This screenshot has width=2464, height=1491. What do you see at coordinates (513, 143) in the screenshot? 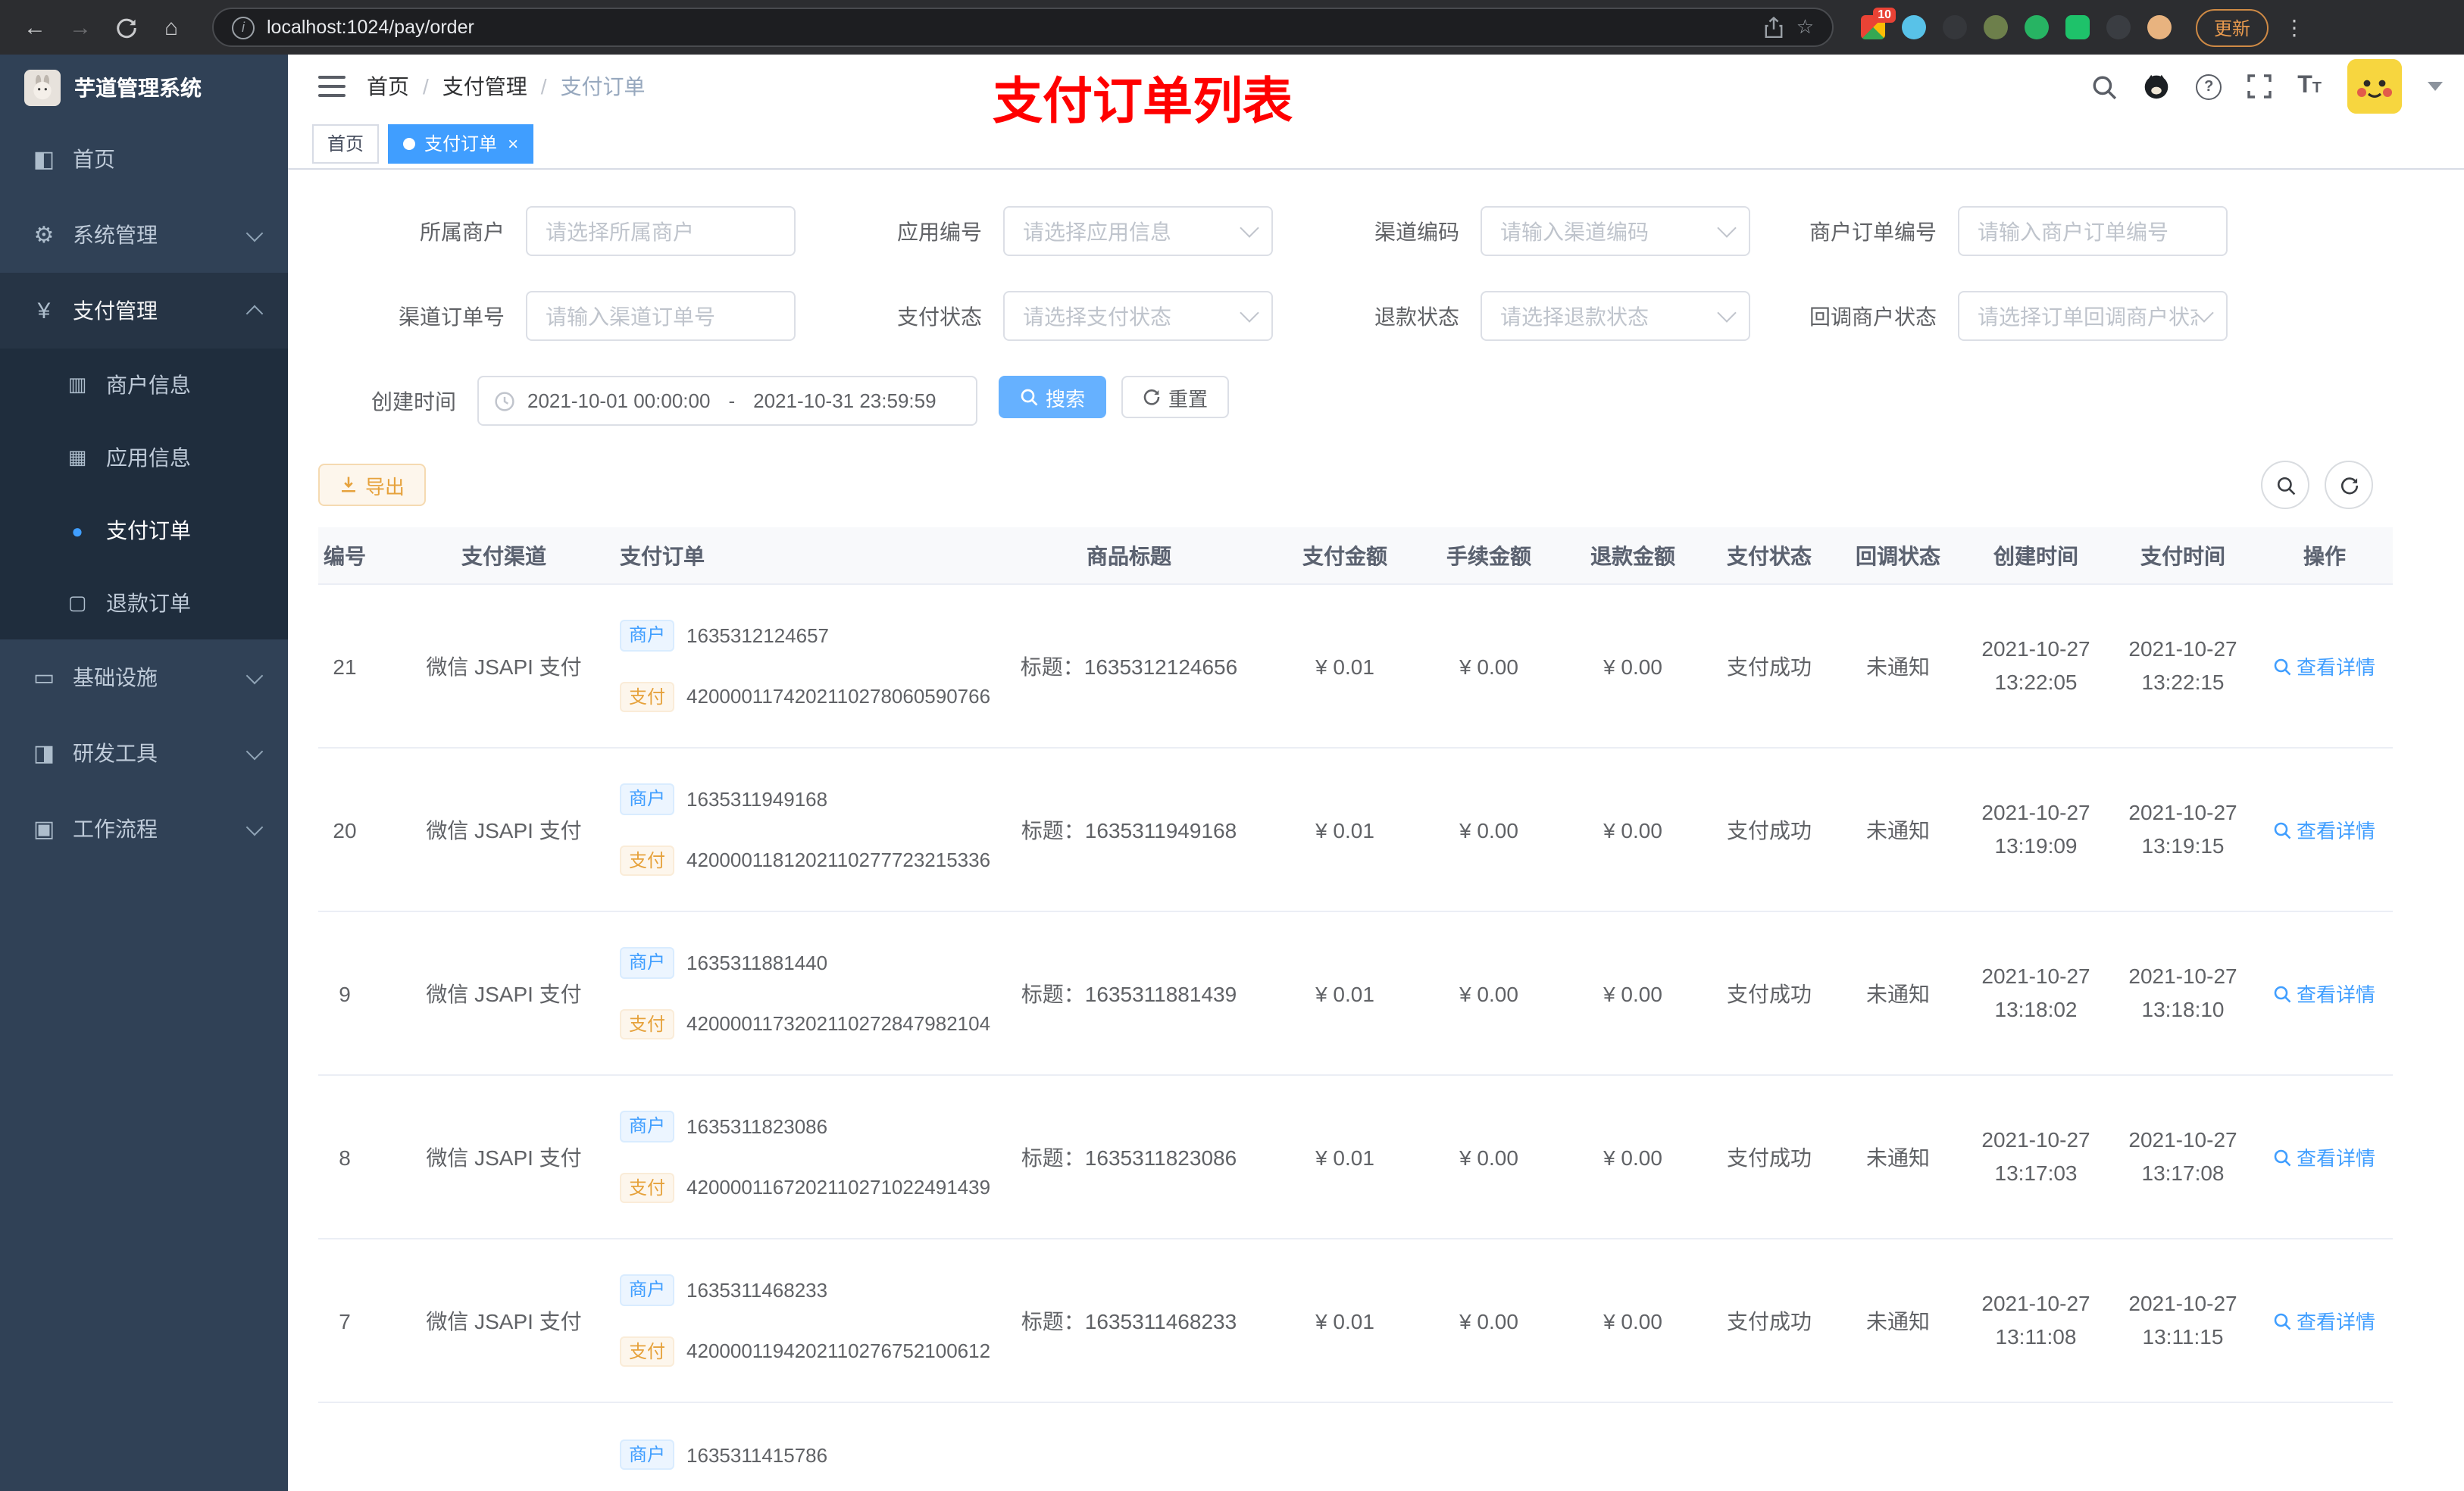
I see `close-icon: ×` at bounding box center [513, 143].